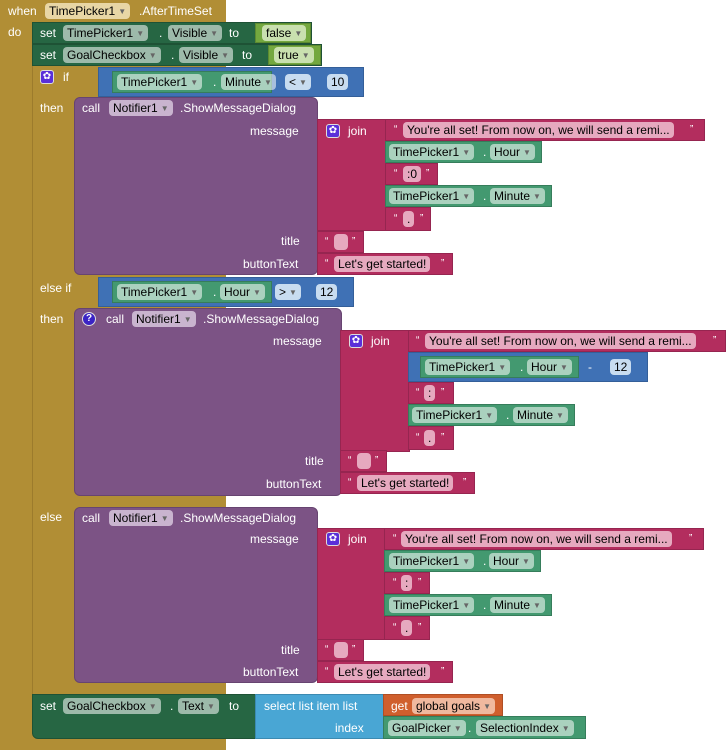 This screenshot has width=726, height=750. What do you see at coordinates (100, 33) in the screenshot?
I see `set1-component-value: TimePicker1` at bounding box center [100, 33].